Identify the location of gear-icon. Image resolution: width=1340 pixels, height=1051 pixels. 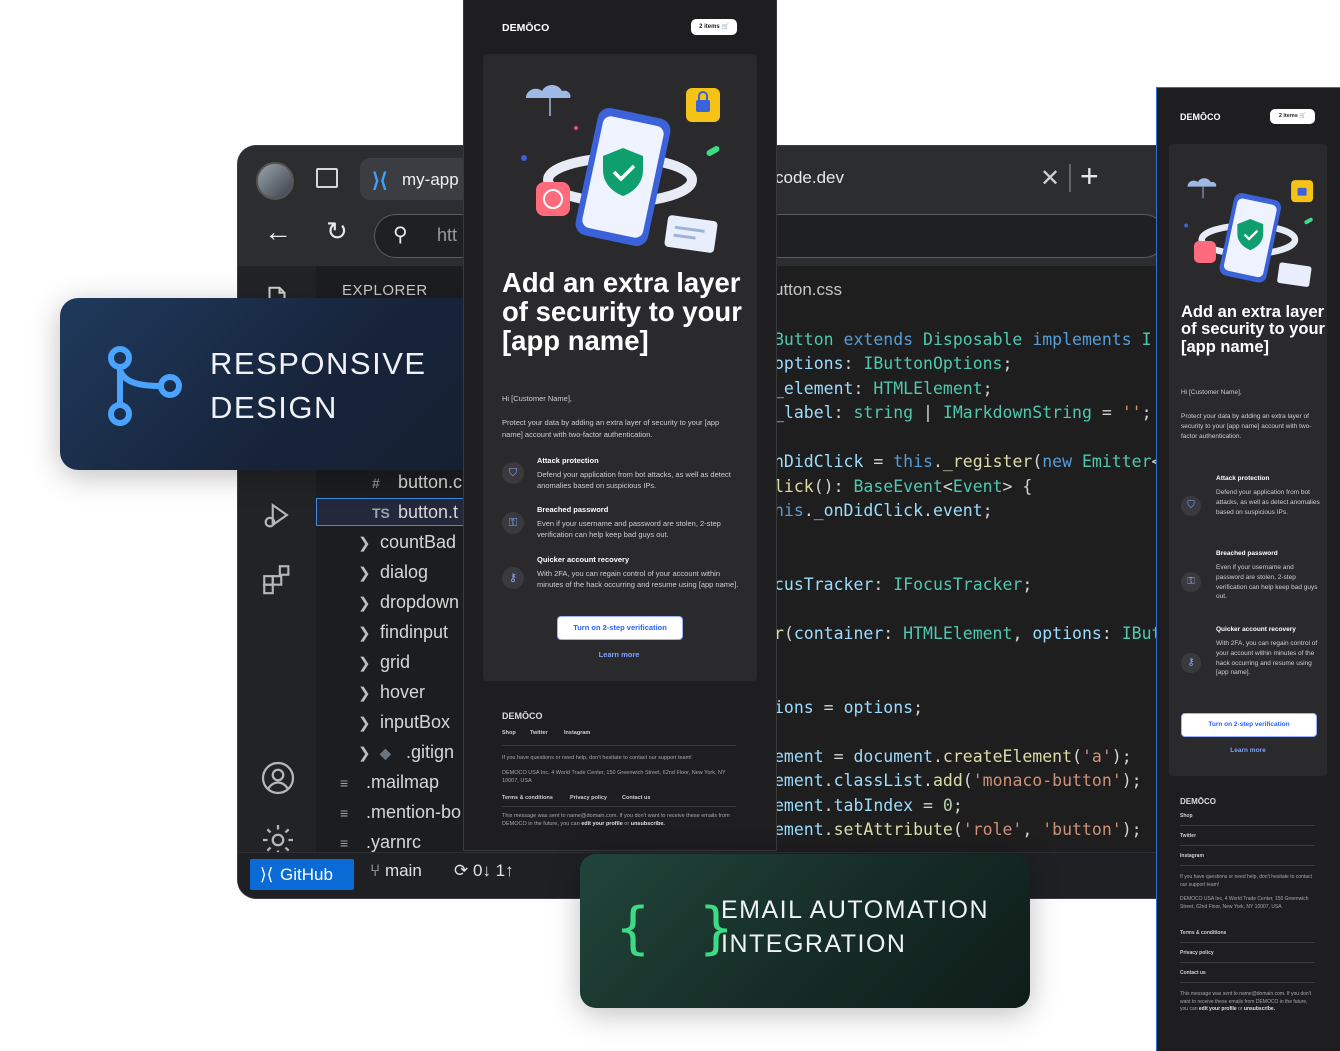
(277, 839).